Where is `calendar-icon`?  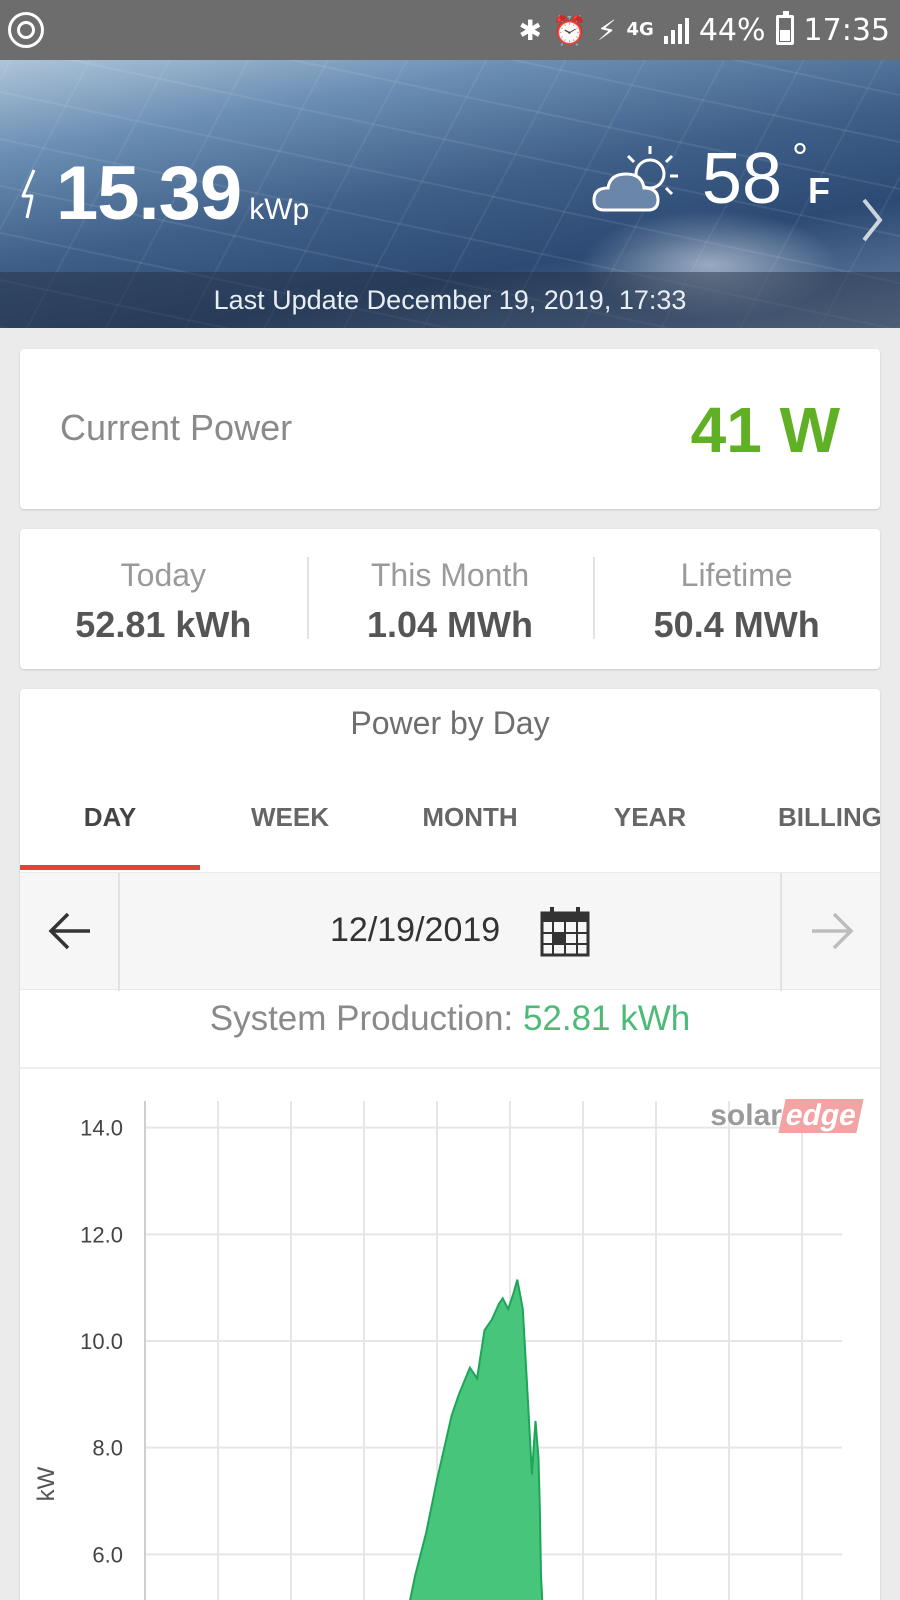
calendar-icon is located at coordinates (565, 931).